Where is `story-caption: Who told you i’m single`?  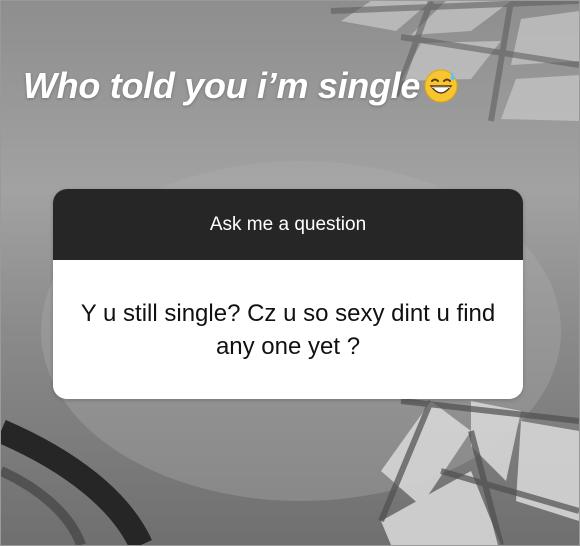 story-caption: Who told you i’m single is located at coordinates (241, 86).